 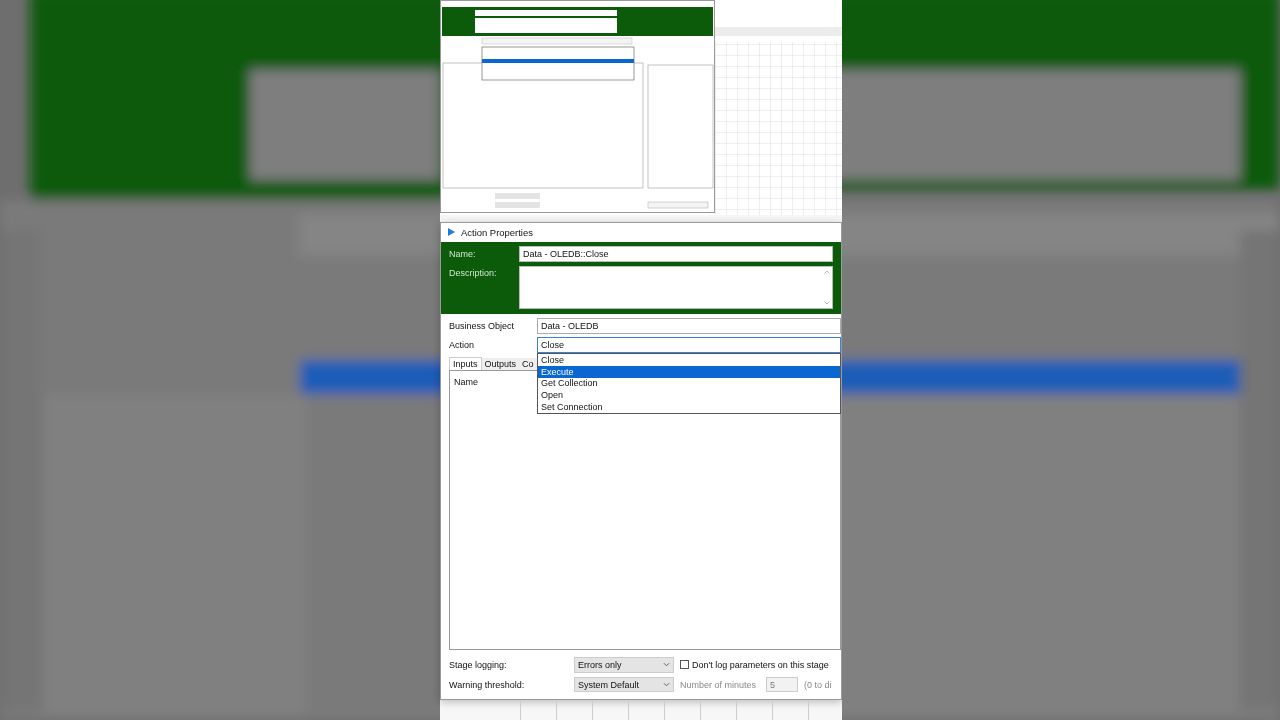 I want to click on dropdown-option: Close, so click(x=689, y=360).